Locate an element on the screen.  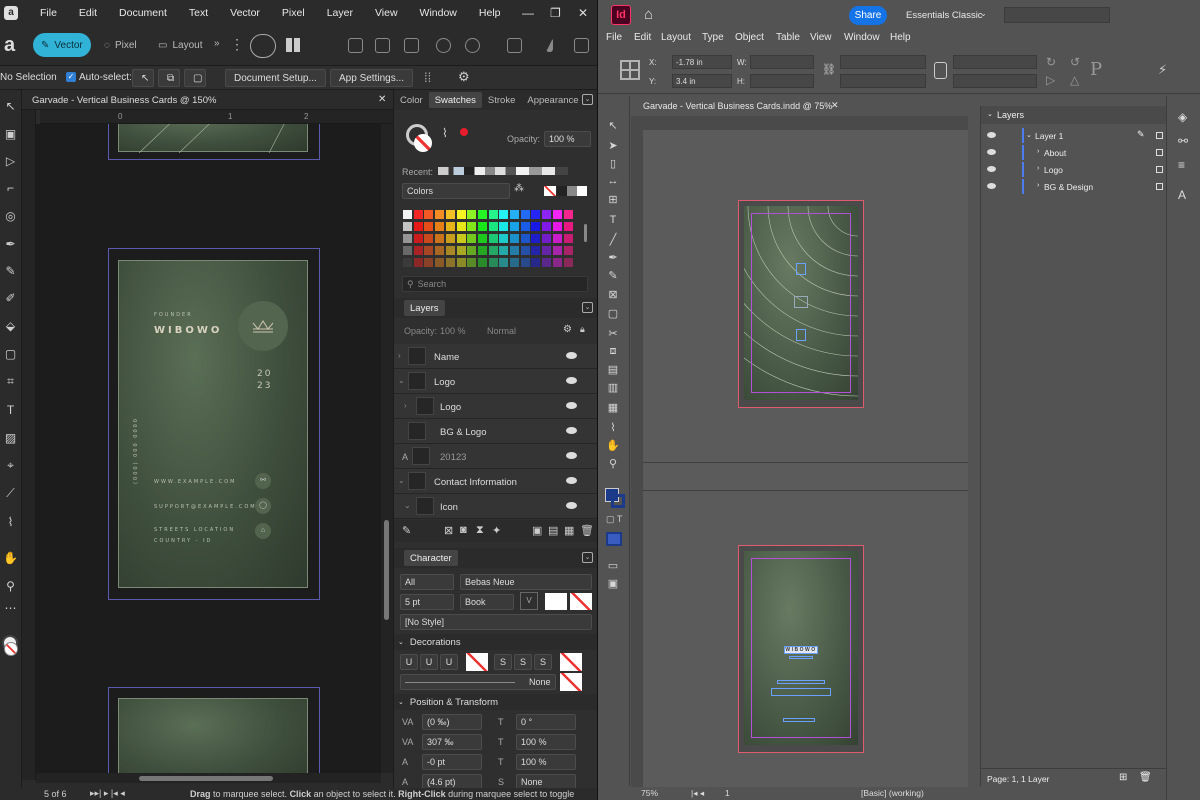
recent-swatches is located at coordinates (503, 171).